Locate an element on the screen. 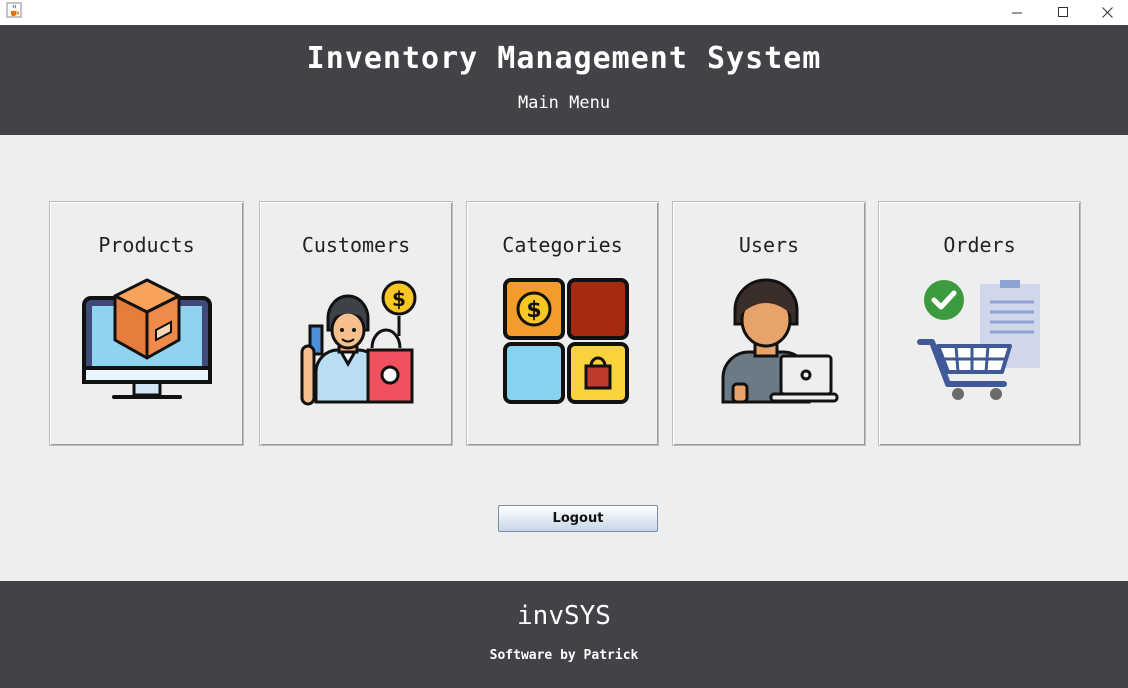  category-grid-icon: $ is located at coordinates (565, 341).